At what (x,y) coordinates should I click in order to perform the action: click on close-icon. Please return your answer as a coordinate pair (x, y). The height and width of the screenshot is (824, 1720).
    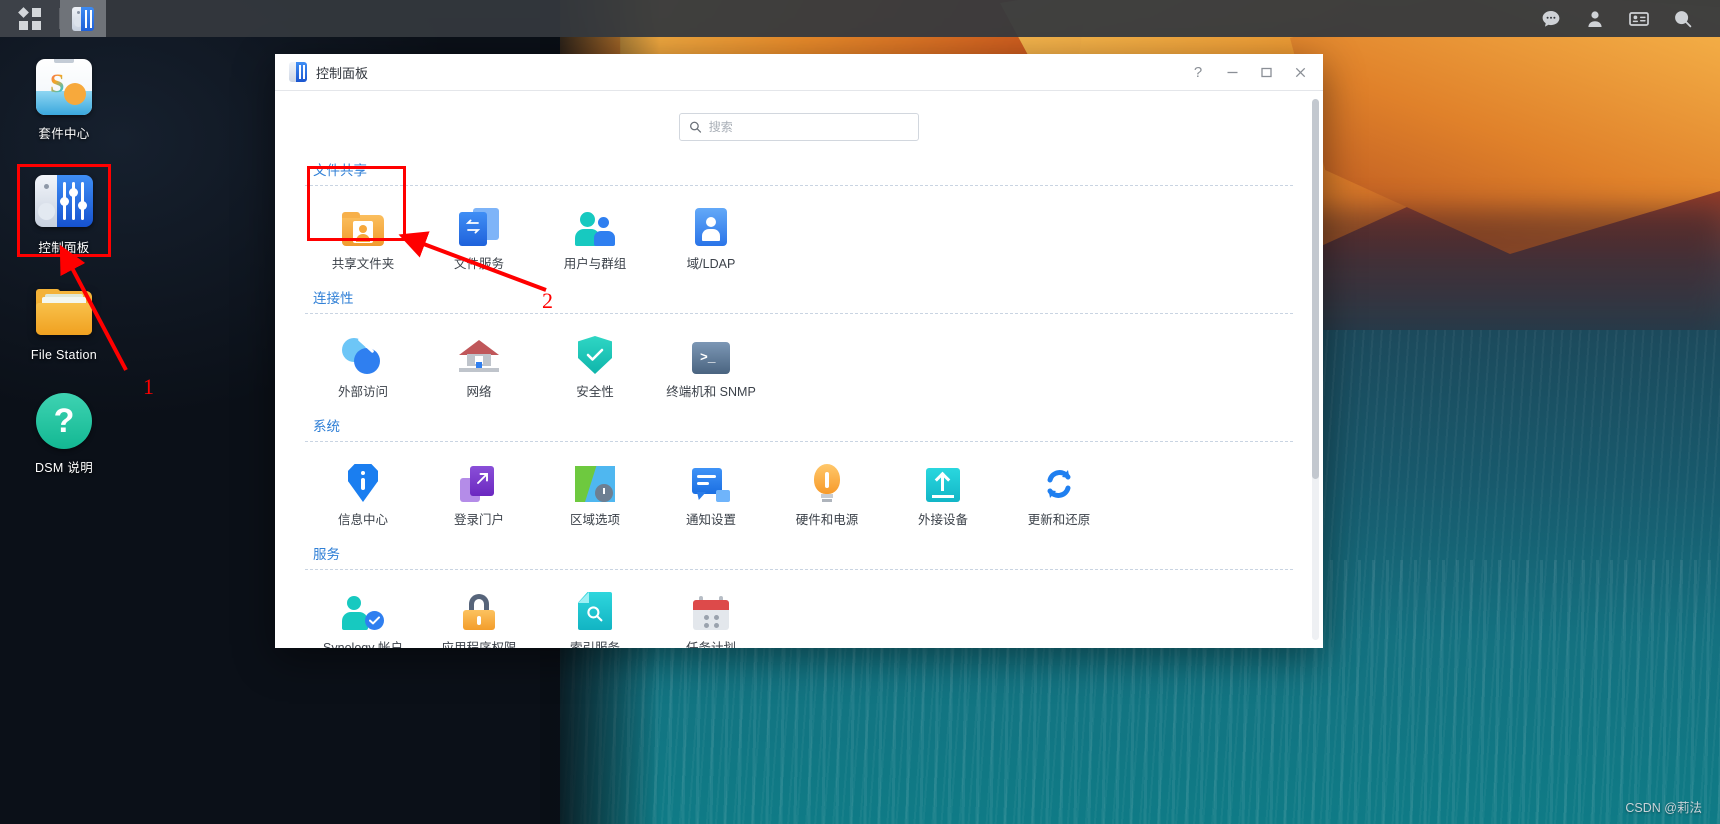
    Looking at the image, I should click on (1300, 72).